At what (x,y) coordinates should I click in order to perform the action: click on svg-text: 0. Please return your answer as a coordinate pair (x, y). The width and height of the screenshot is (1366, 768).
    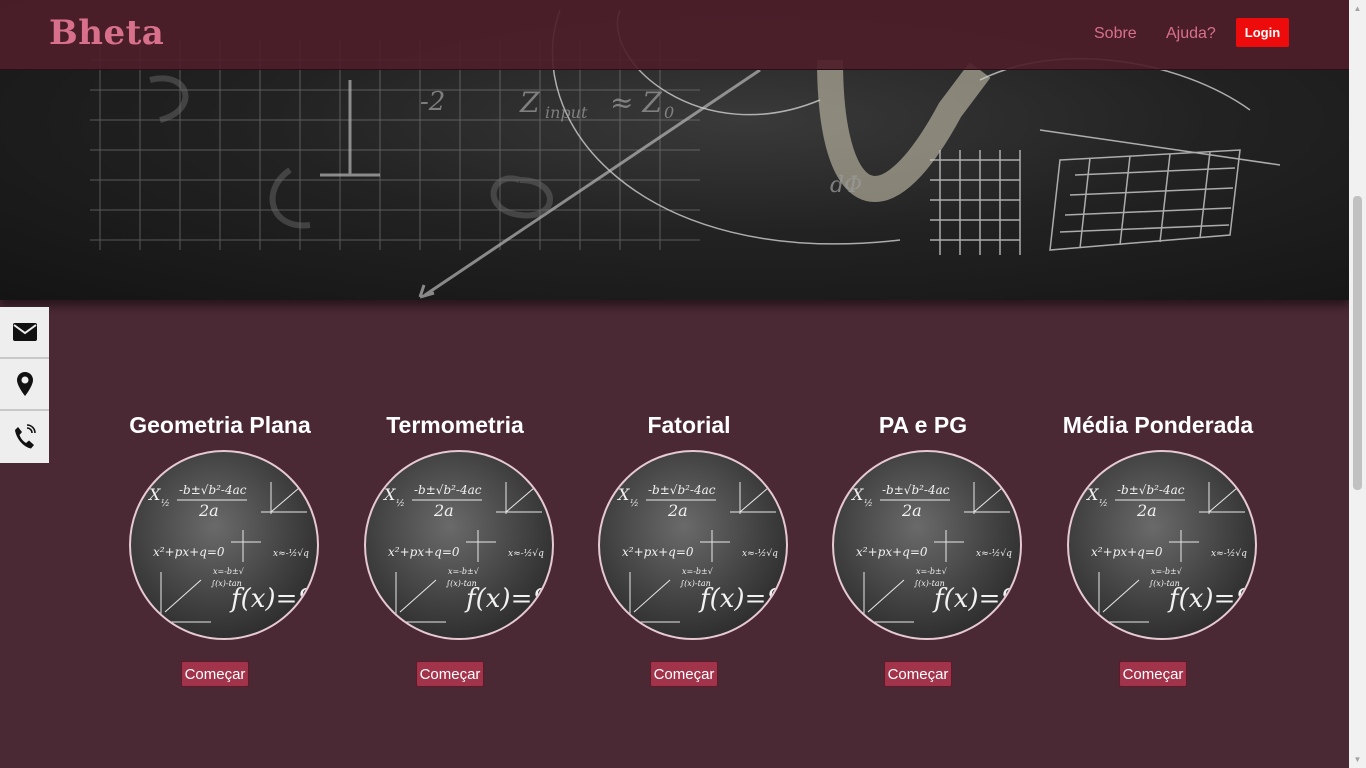
    Looking at the image, I should click on (669, 112).